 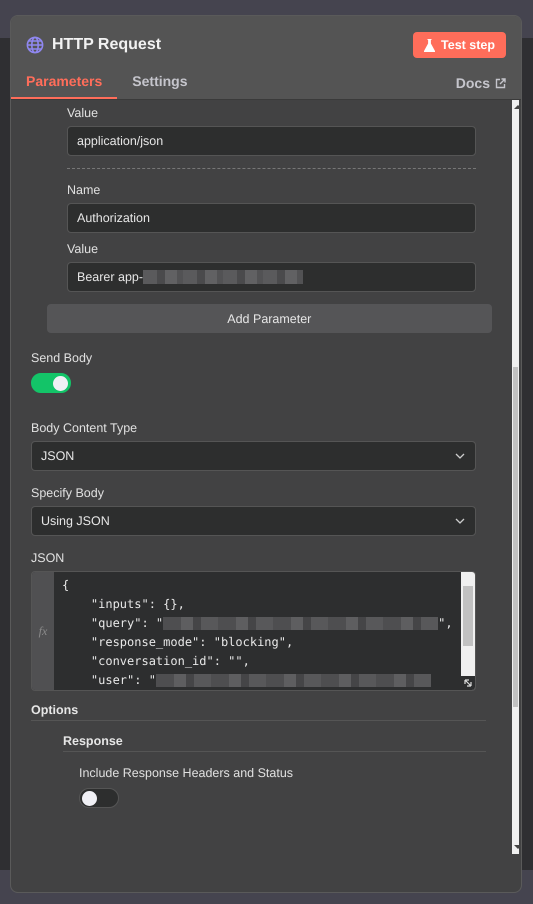 I want to click on section-title: Options, so click(x=258, y=712).